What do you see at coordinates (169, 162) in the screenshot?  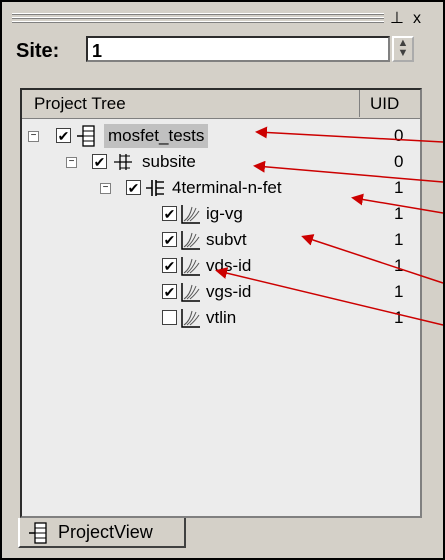 I see `tree-item-label: subsite` at bounding box center [169, 162].